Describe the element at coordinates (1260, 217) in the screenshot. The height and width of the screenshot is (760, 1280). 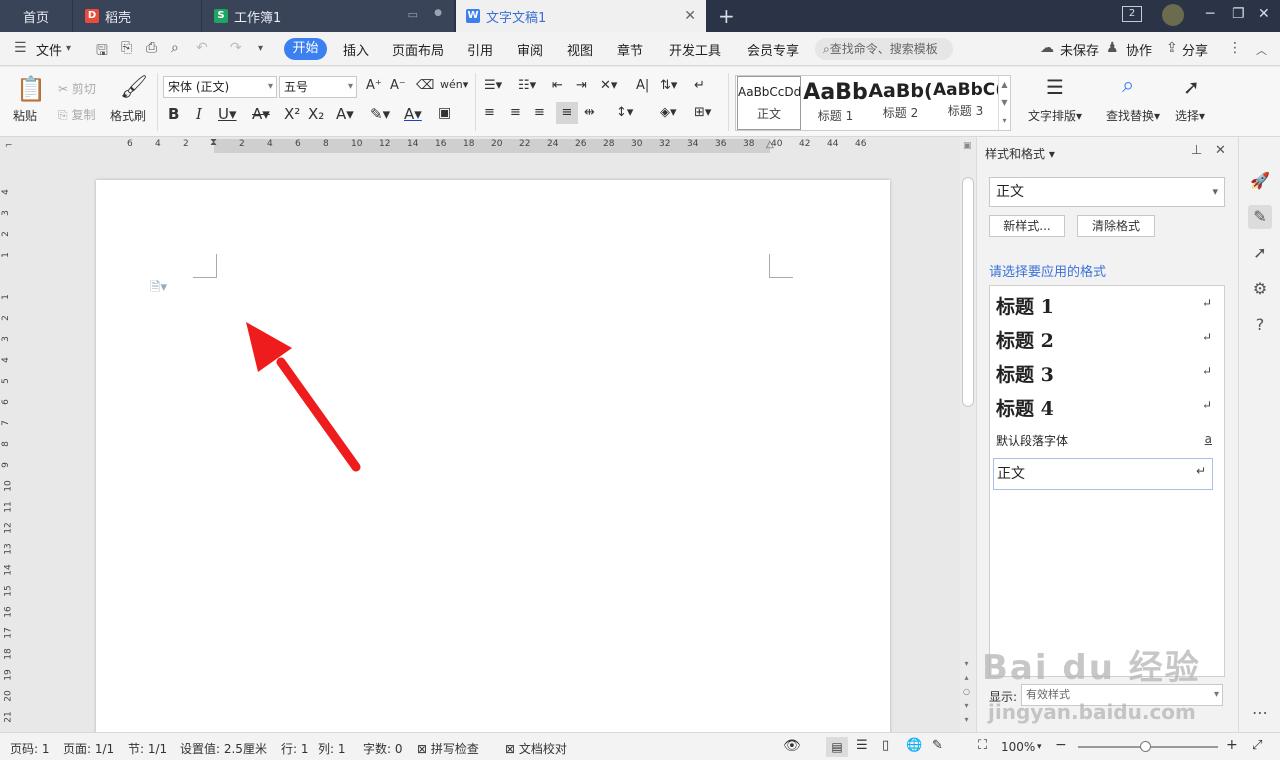
I see `style-pen-icon: ✎` at that location.